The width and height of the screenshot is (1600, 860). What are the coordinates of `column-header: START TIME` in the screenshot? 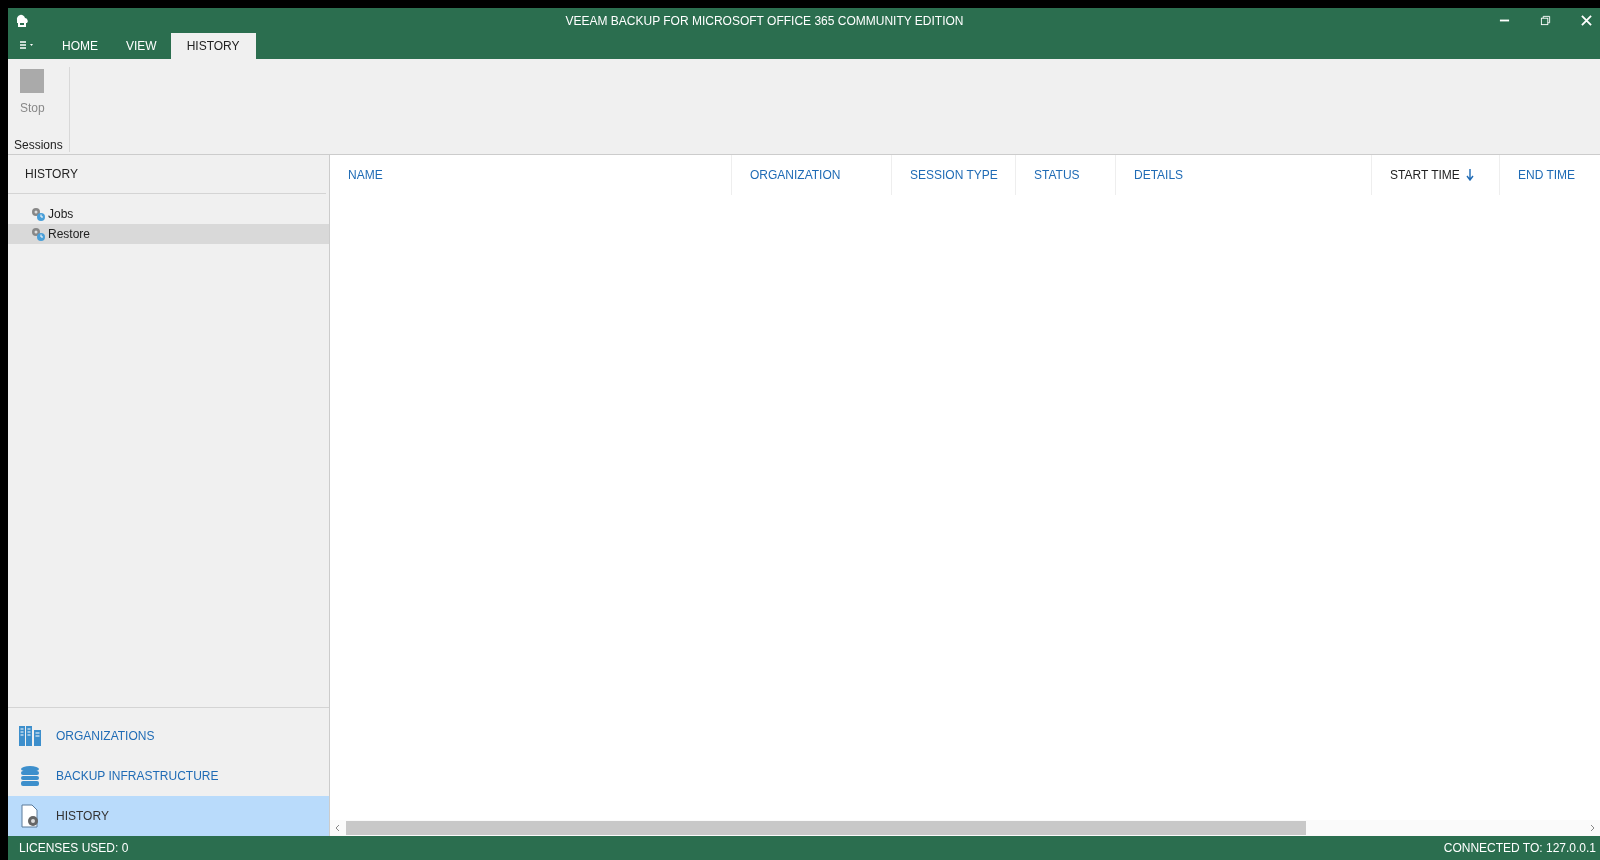 It's located at (1435, 175).